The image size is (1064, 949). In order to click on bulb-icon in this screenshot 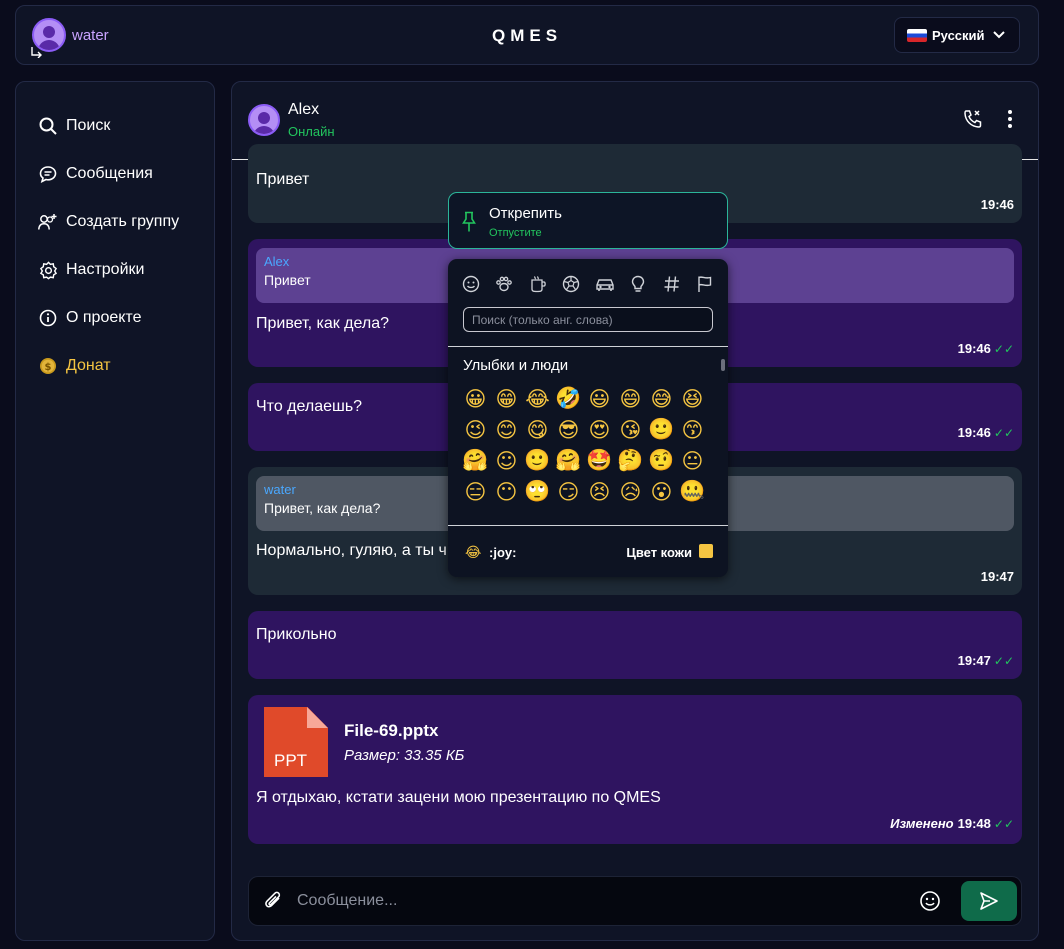, I will do `click(638, 284)`.